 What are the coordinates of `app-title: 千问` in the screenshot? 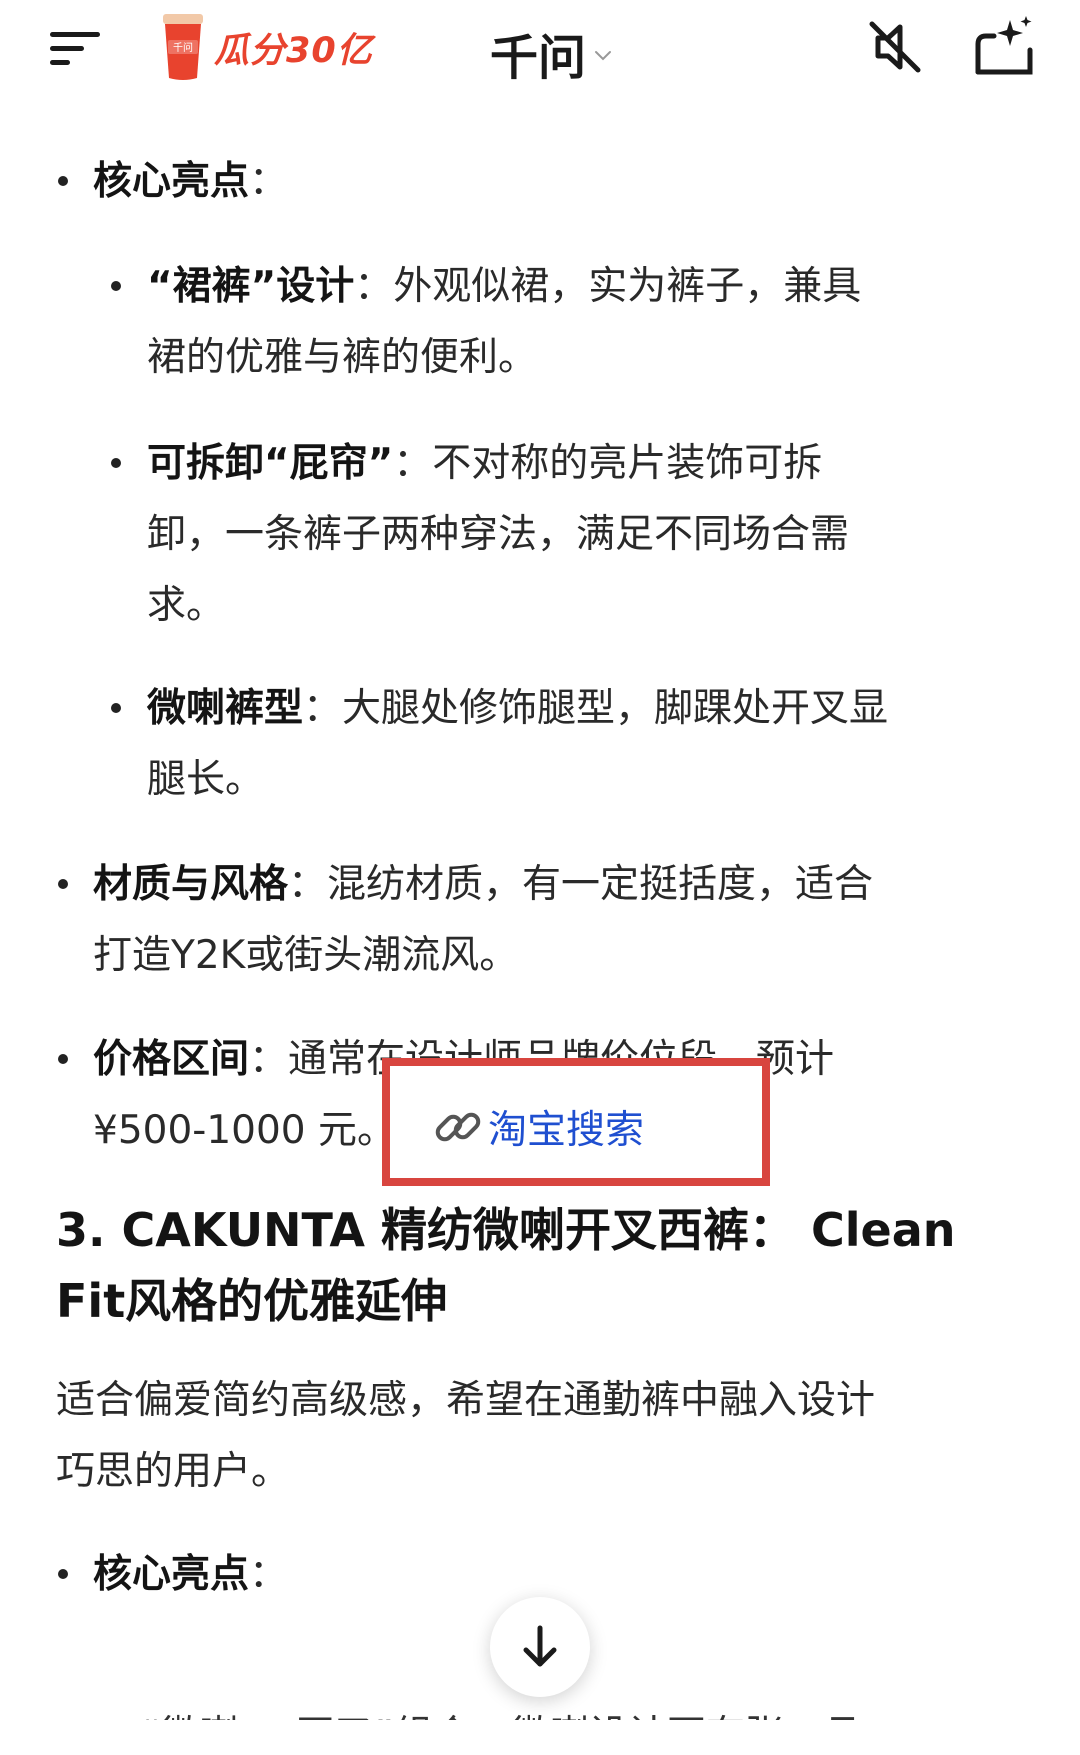 It's located at (538, 58).